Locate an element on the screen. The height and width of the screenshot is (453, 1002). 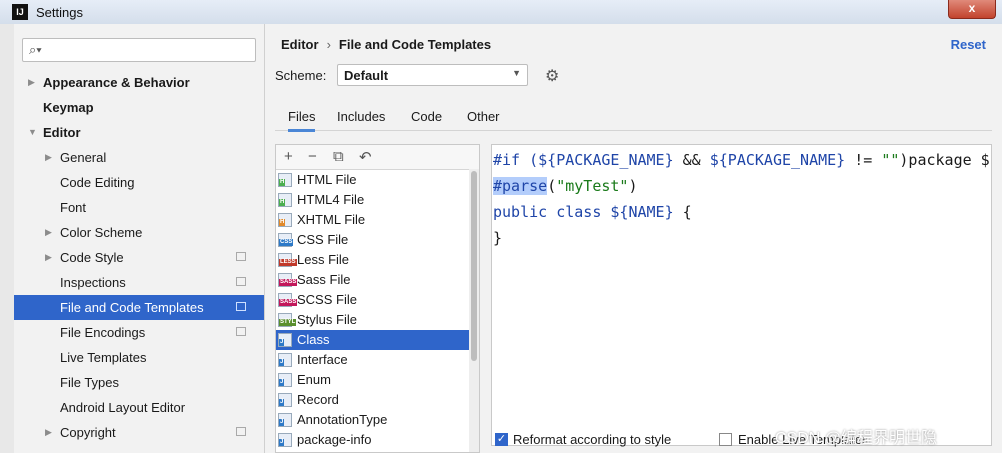
sidebar-item: ▶ Code Style is located at coordinates (139, 257).